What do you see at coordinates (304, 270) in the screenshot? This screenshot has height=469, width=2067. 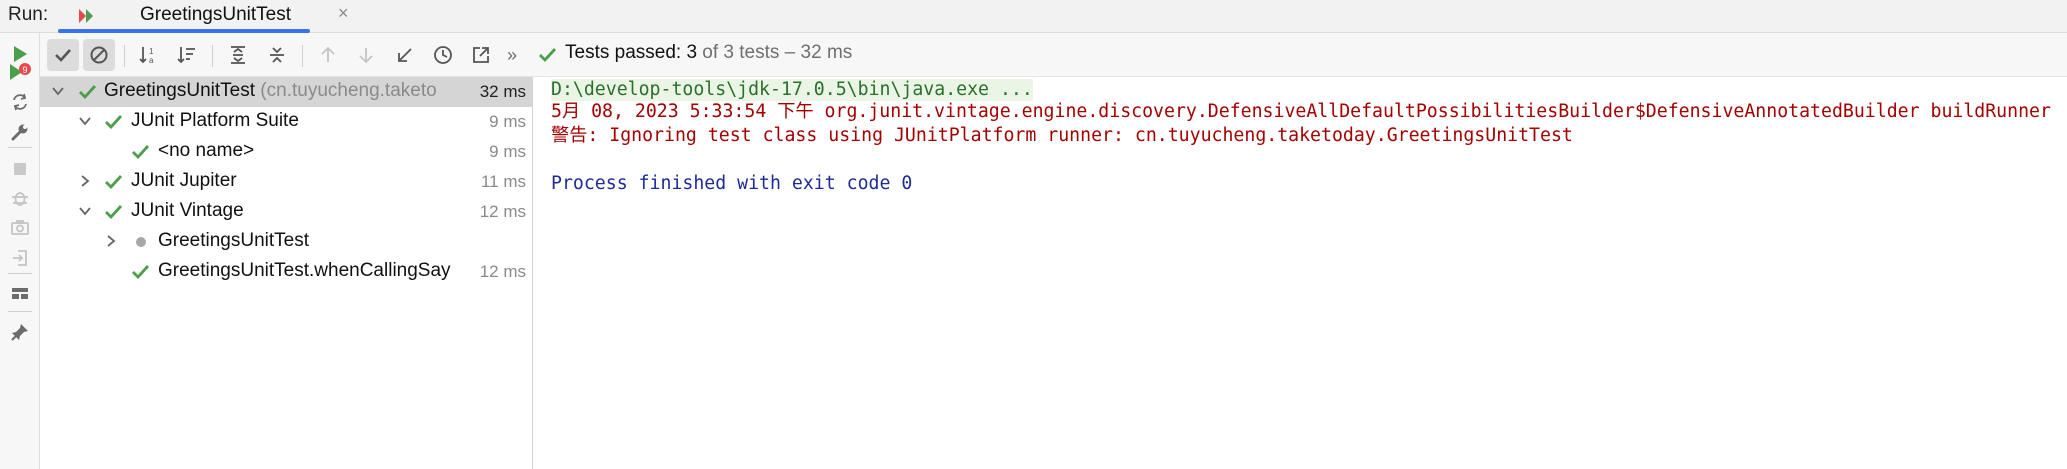 I see `tree-node-label: GreetingsUnitTest.whenCallingSay` at bounding box center [304, 270].